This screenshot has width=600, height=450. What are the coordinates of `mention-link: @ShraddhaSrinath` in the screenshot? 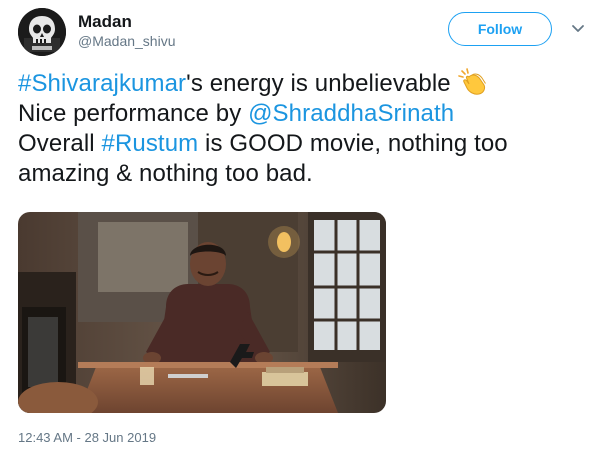 It's located at (351, 113).